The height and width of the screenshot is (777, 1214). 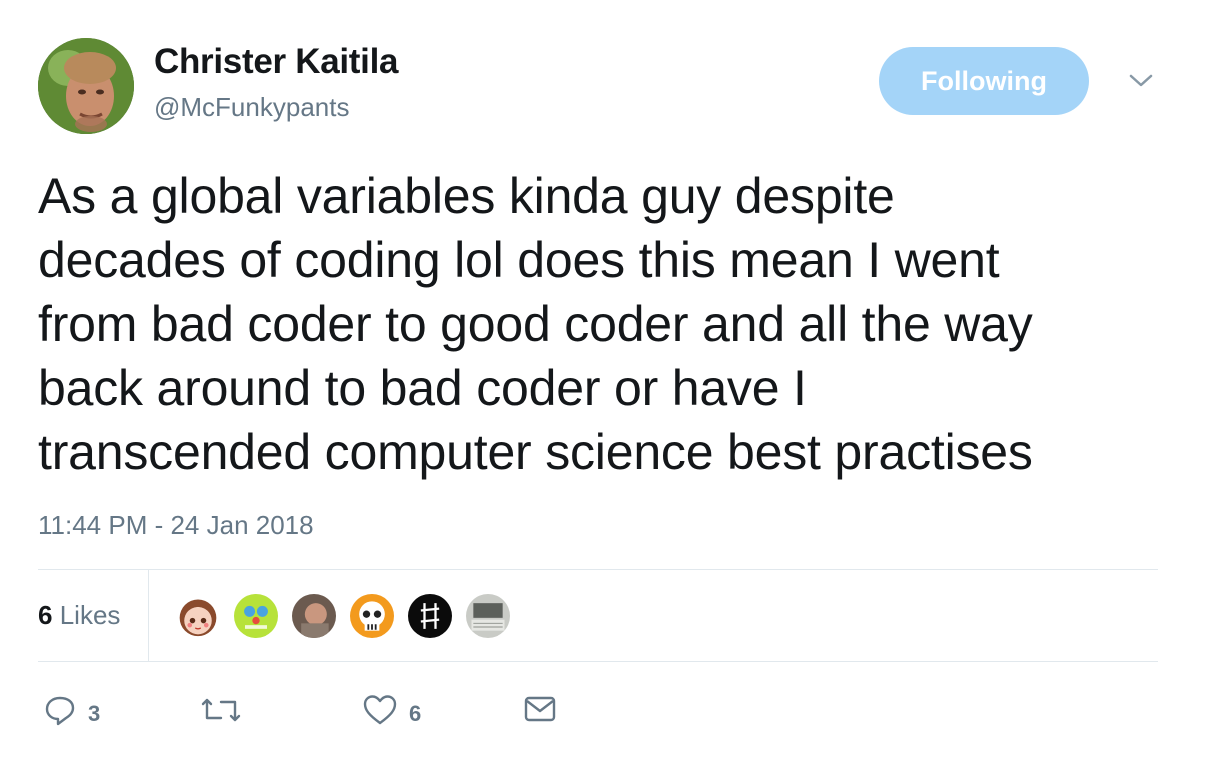 What do you see at coordinates (984, 81) in the screenshot?
I see `following-button: Following` at bounding box center [984, 81].